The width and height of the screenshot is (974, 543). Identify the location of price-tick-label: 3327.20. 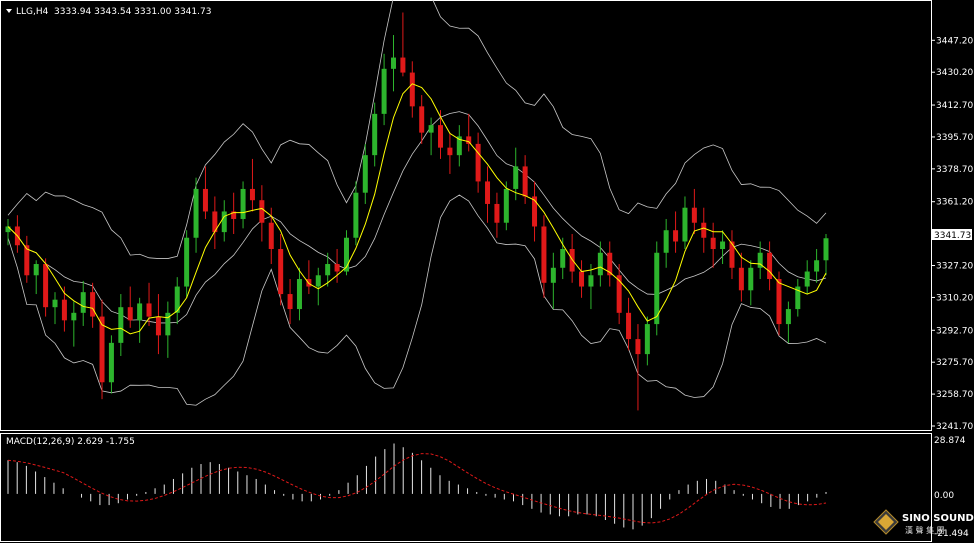
(954, 267).